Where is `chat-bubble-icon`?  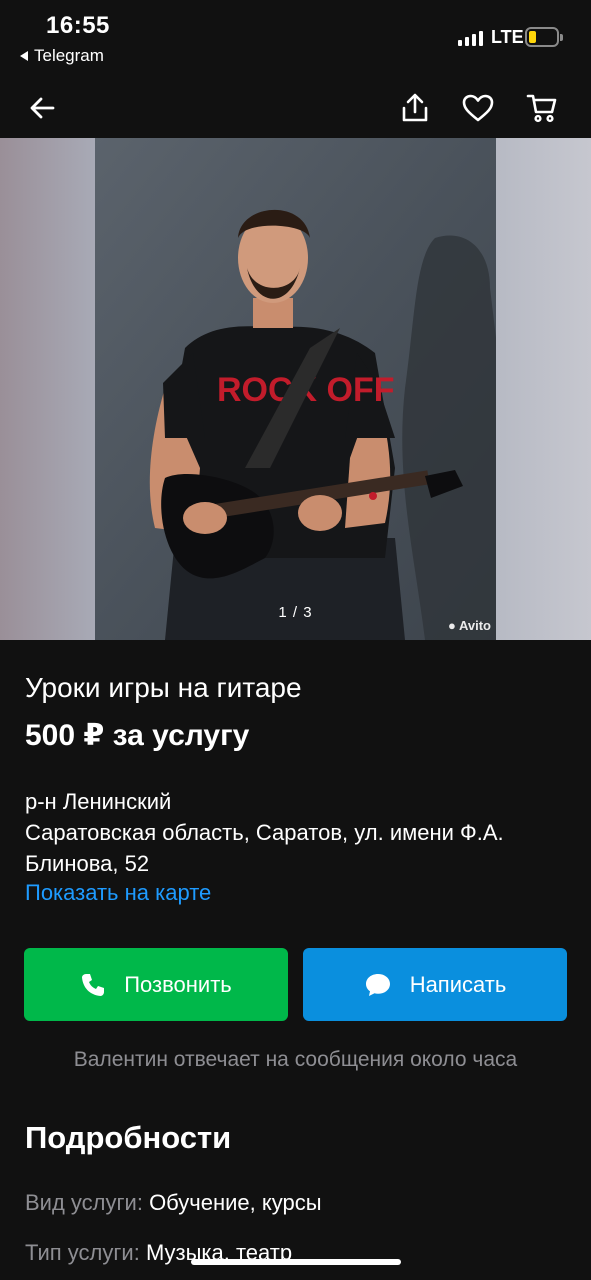 chat-bubble-icon is located at coordinates (377, 984).